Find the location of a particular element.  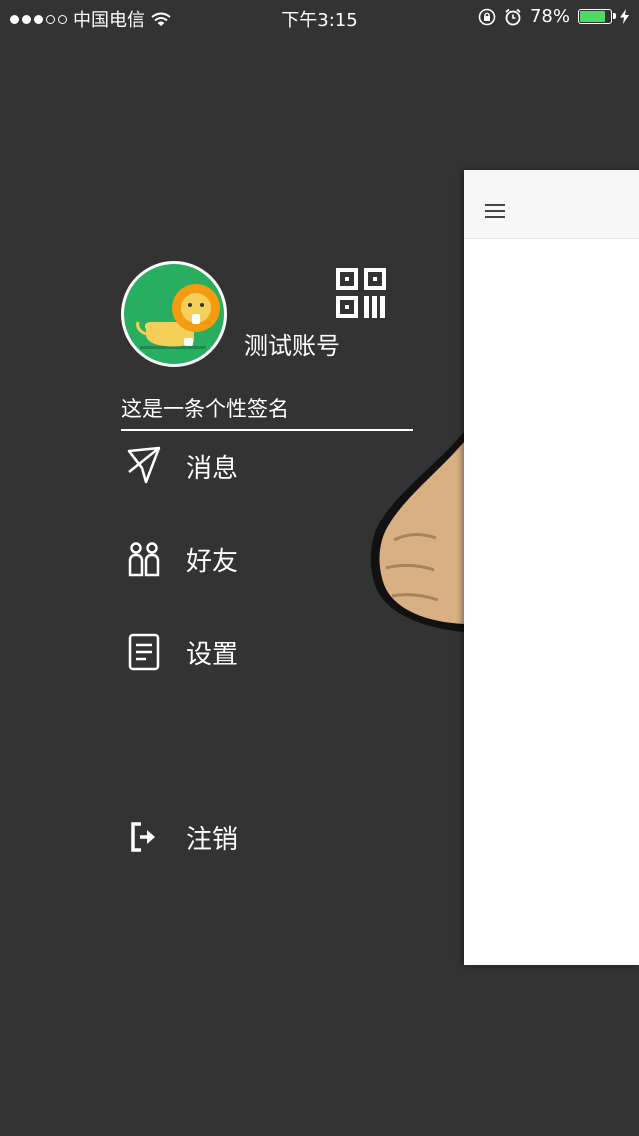

status-right: 78% is located at coordinates (553, 16).